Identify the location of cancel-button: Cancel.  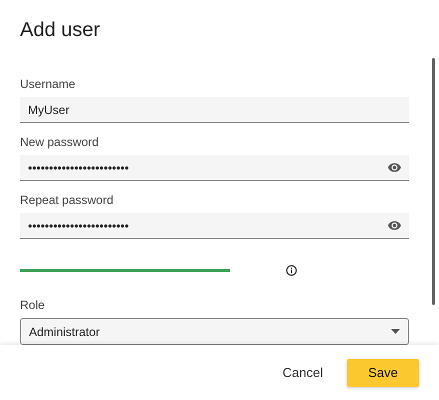
(302, 372).